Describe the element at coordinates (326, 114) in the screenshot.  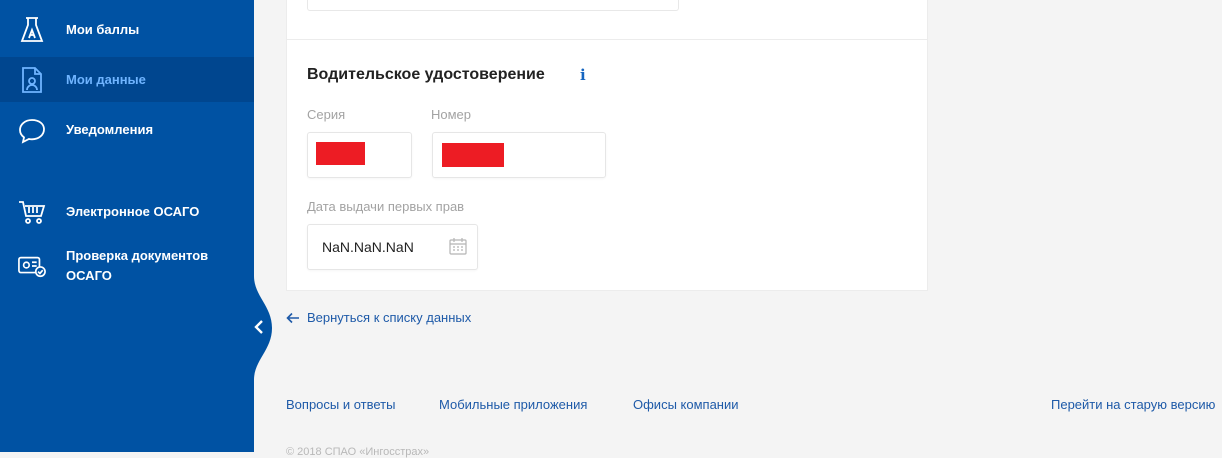
I see `series-label: Серия` at that location.